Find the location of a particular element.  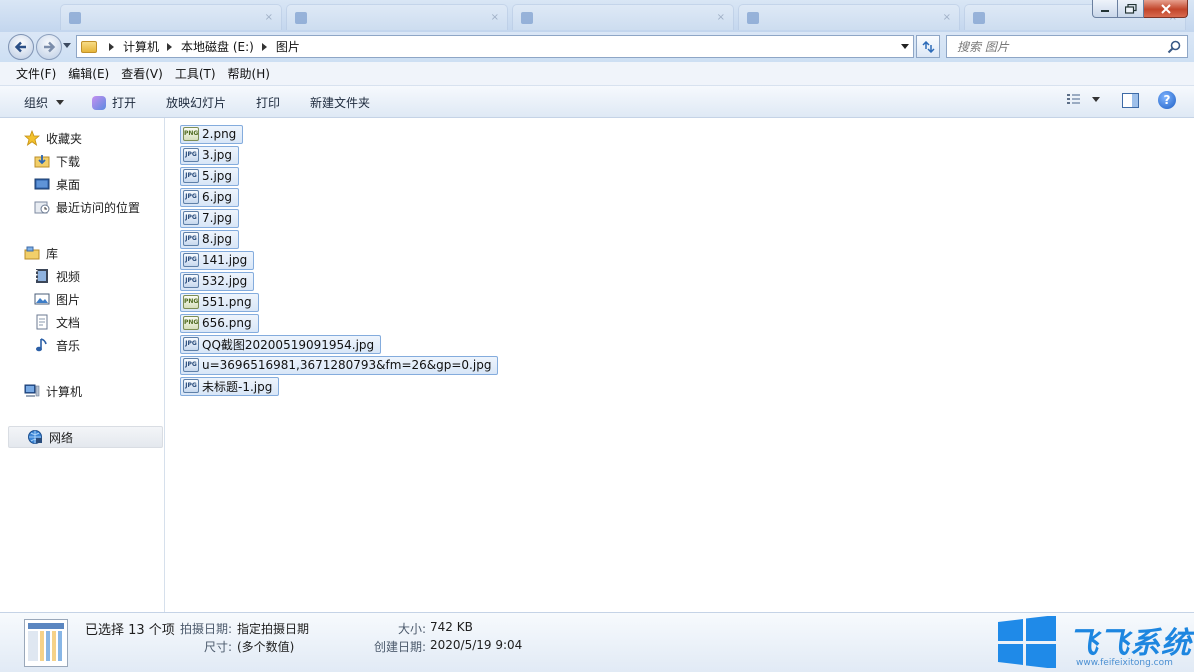

nav-recent-places-label: 最近访问的位置 is located at coordinates (98, 207).